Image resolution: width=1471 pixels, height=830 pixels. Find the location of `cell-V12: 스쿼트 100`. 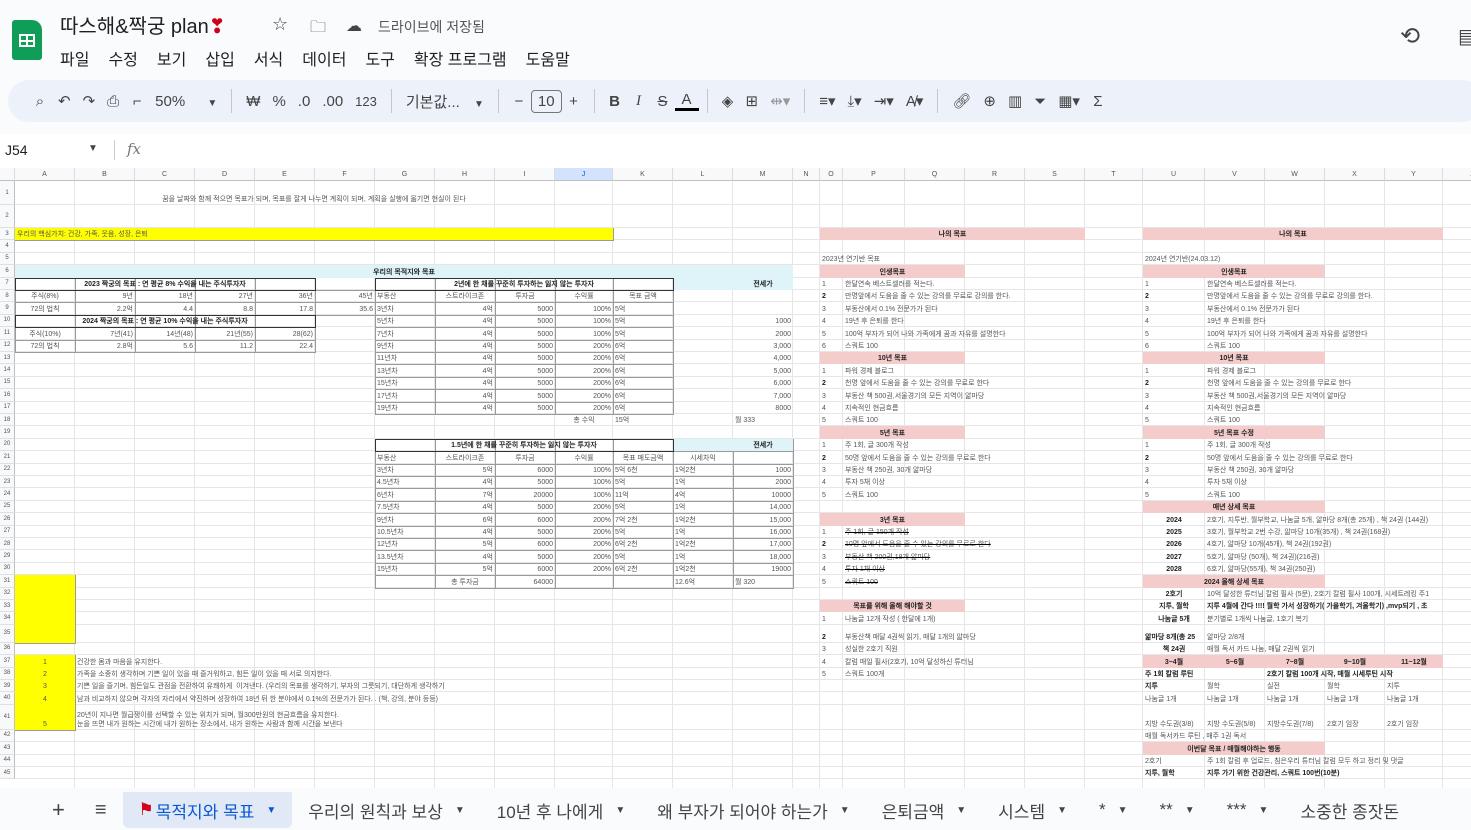

cell-V12: 스쿼트 100 is located at coordinates (1235, 346).